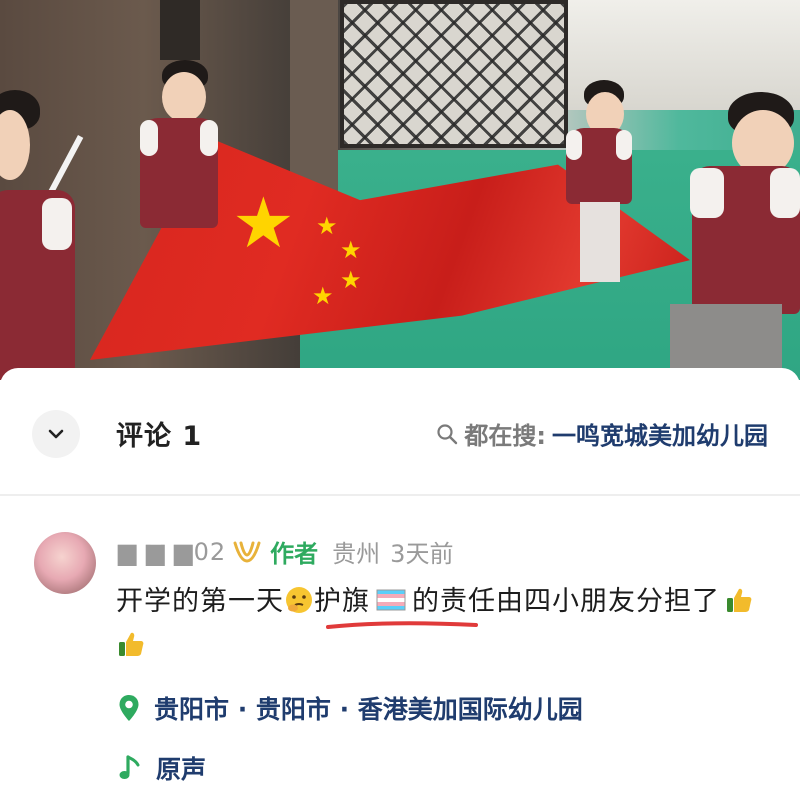 Image resolution: width=800 pixels, height=797 pixels. Describe the element at coordinates (368, 709) in the screenshot. I see `poi-label: 贵阳市 · 贵阳市 · 香港美加国际幼儿园` at that location.